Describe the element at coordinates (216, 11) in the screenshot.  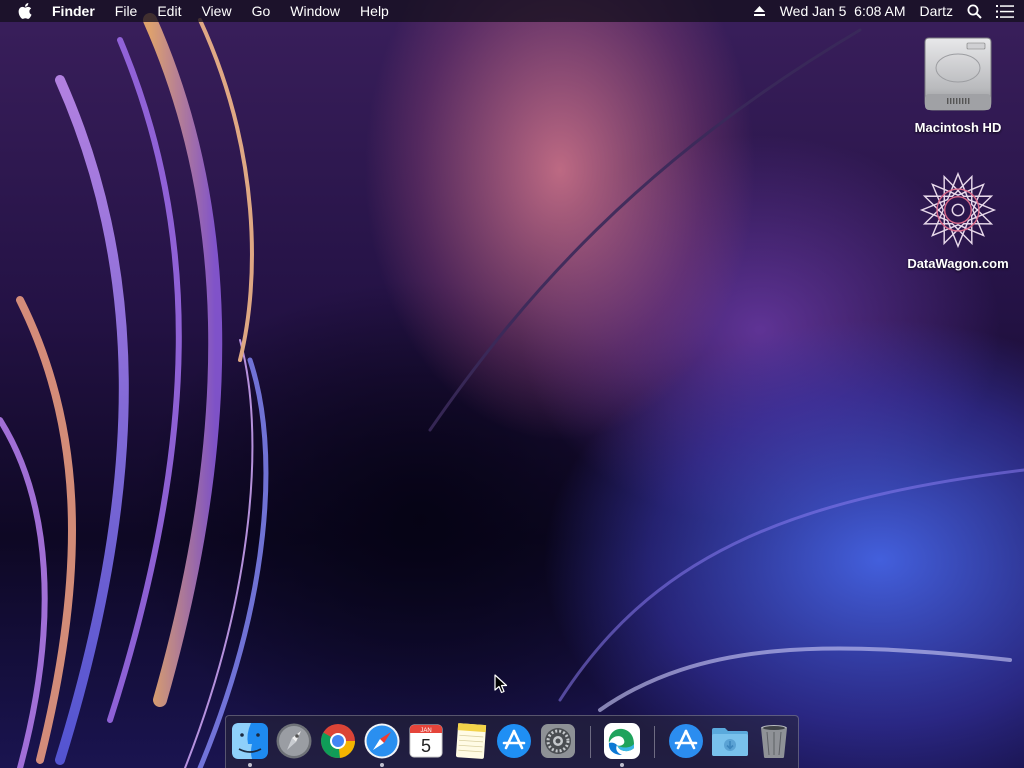
I see `menu-view: View` at that location.